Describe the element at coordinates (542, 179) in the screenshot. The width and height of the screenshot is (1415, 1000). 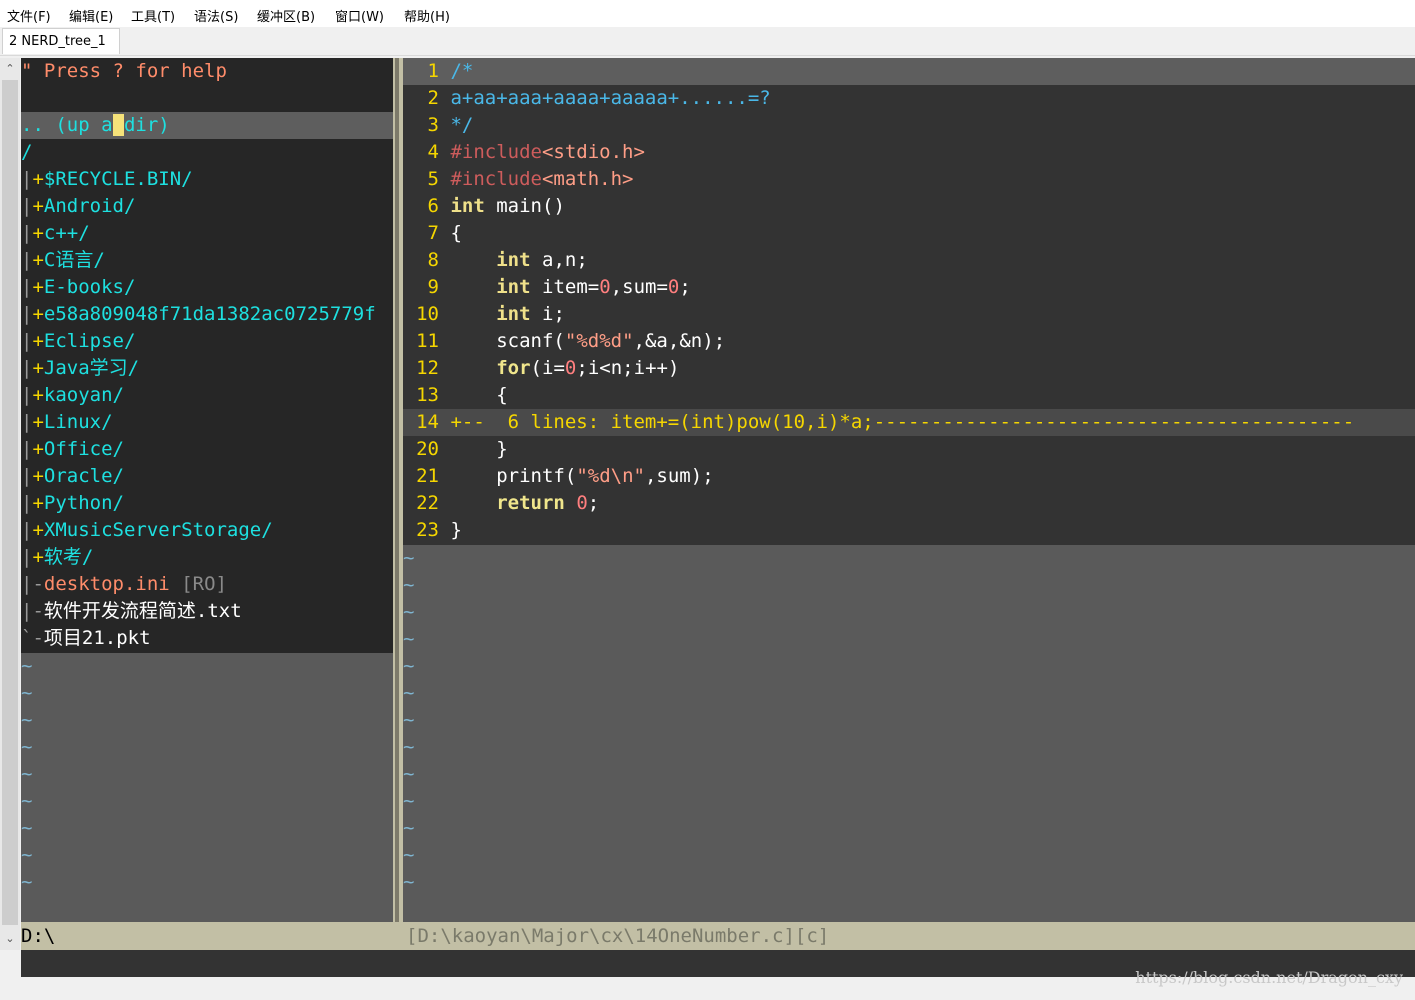
I see `code-text: #include<math.h>` at that location.